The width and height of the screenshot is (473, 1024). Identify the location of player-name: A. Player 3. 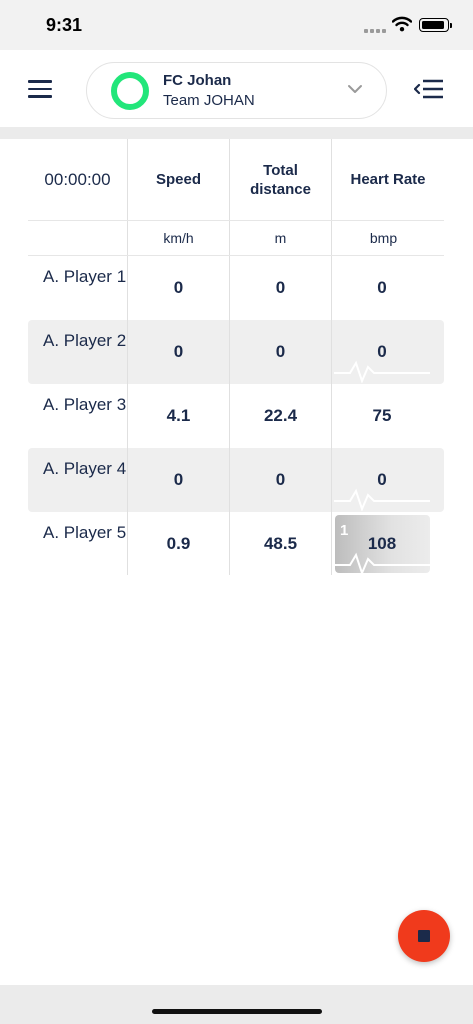
(85, 404).